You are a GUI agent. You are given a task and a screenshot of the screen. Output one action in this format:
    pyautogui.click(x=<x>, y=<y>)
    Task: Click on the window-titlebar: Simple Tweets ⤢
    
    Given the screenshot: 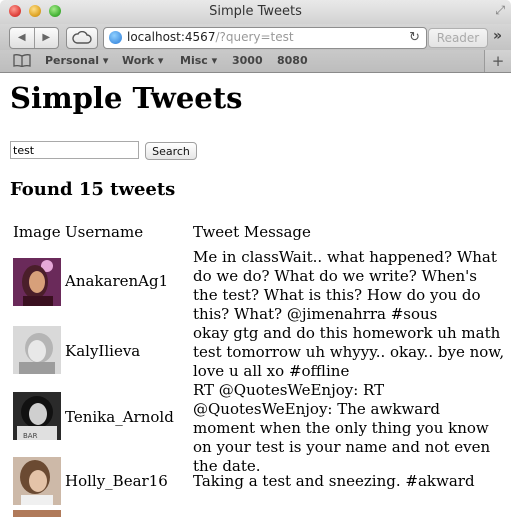 What is the action you would take?
    pyautogui.click(x=255, y=12)
    